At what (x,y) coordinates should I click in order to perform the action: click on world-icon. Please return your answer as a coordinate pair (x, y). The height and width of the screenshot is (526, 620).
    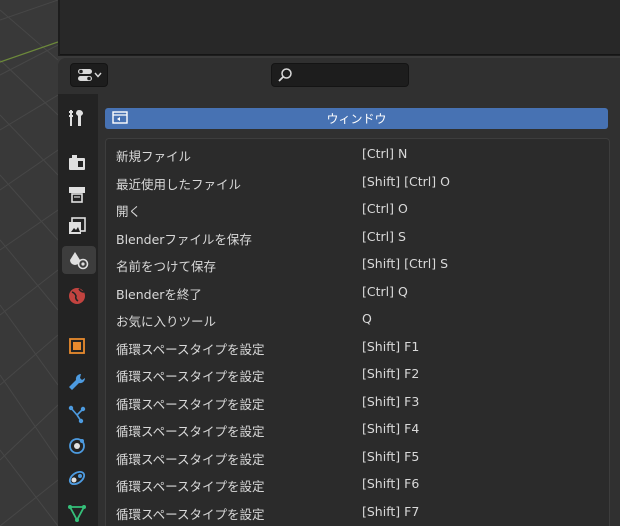
    Looking at the image, I should click on (77, 296).